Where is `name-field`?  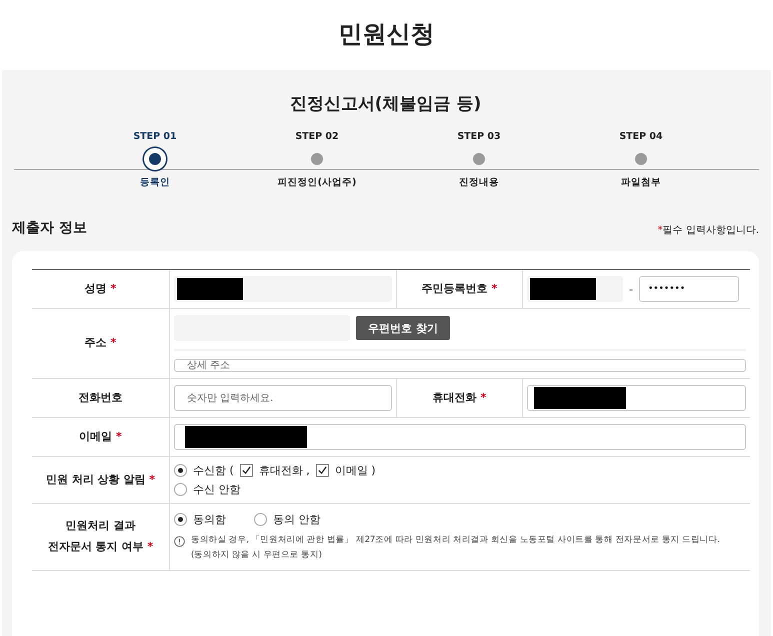
name-field is located at coordinates (283, 289).